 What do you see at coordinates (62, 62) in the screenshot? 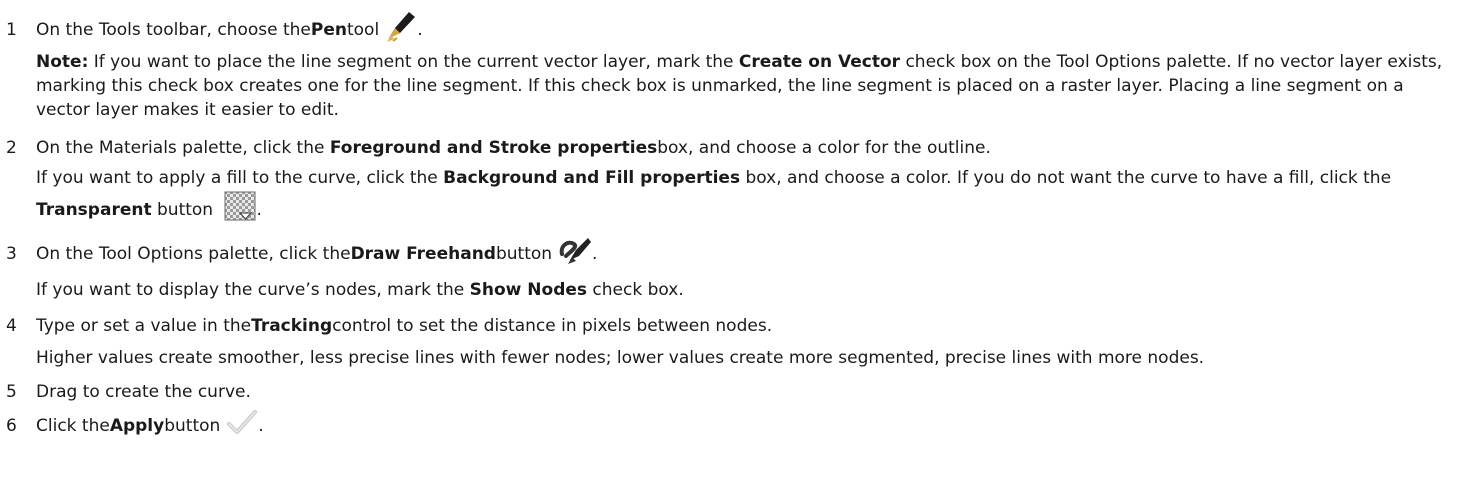
I see `note-label: Note:` at bounding box center [62, 62].